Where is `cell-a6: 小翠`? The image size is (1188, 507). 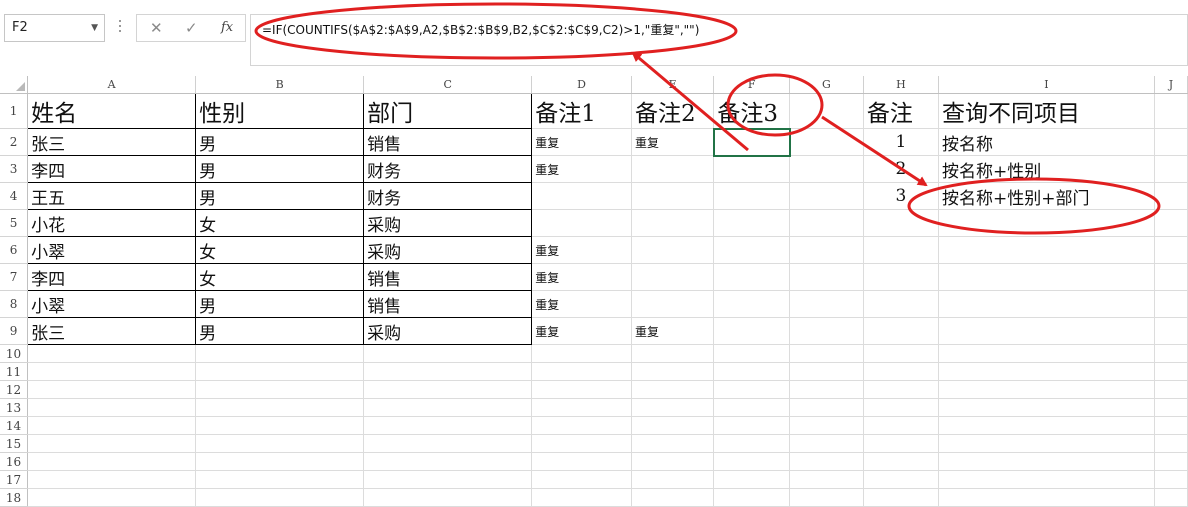 cell-a6: 小翠 is located at coordinates (112, 250).